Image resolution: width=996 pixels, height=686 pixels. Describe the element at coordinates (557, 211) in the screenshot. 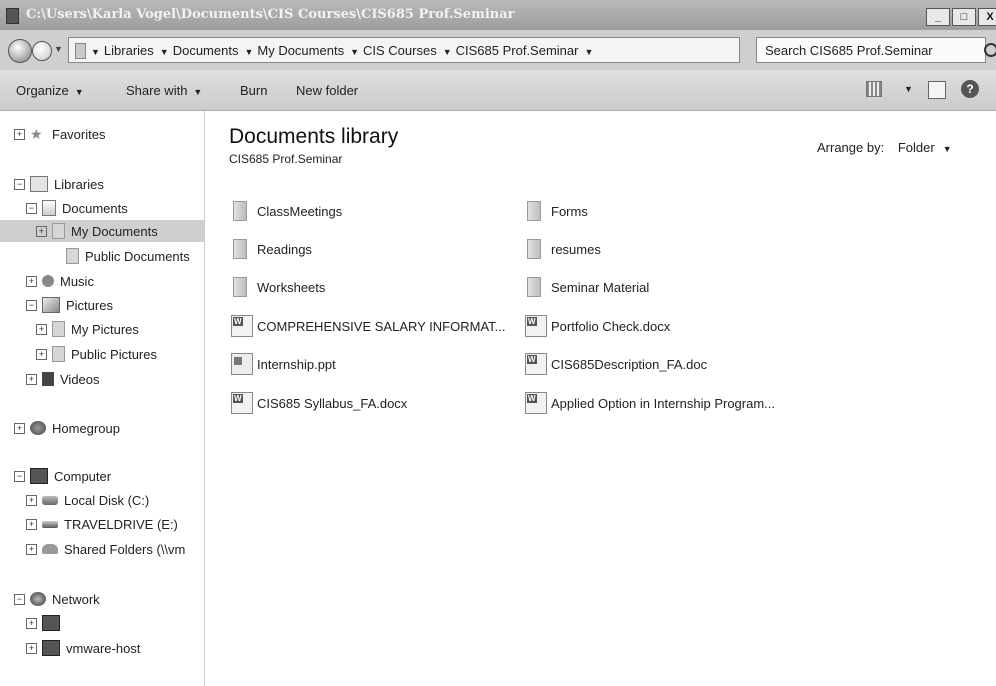

I see `file-item-forms: Forms` at that location.